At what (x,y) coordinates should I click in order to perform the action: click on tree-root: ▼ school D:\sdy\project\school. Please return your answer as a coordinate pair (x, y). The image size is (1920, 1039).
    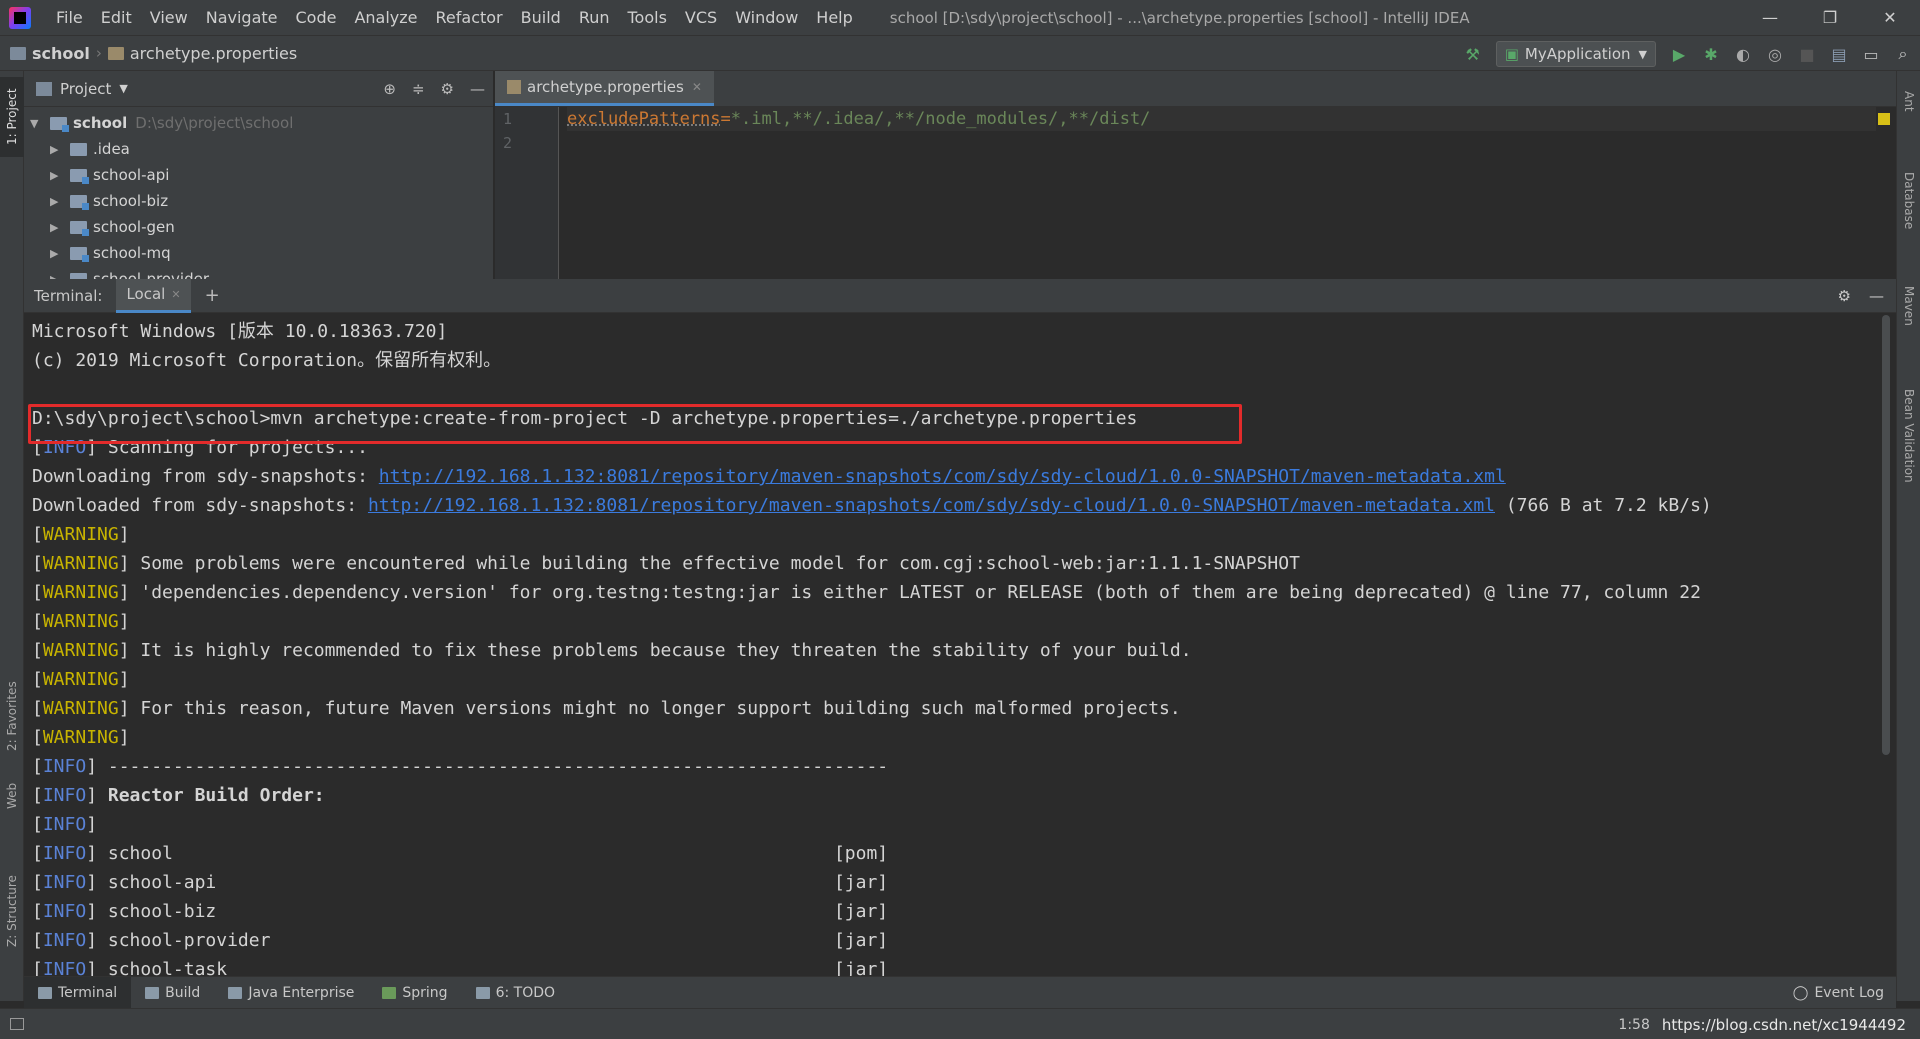
    Looking at the image, I should click on (261, 123).